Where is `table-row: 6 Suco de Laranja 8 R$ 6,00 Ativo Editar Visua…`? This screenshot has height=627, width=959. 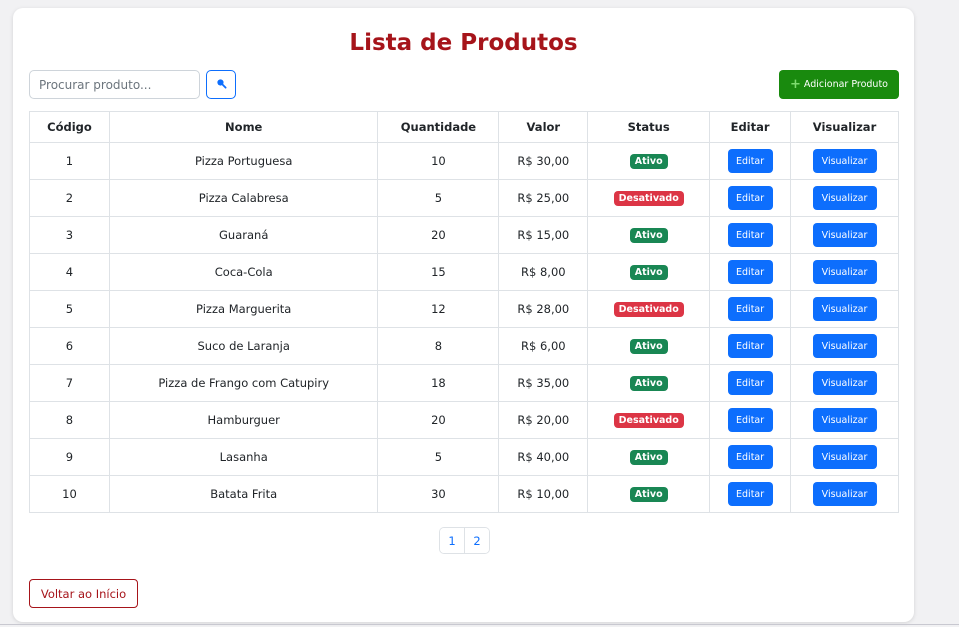
table-row: 6 Suco de Laranja 8 R$ 6,00 Ativo Editar Visua… is located at coordinates (464, 346).